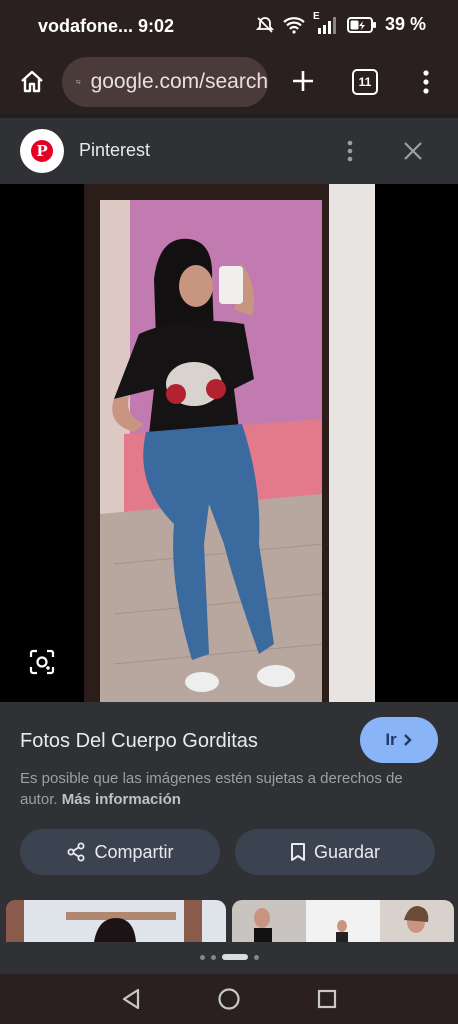  Describe the element at coordinates (139, 741) in the screenshot. I see `result-title: Fotos Del Cuerpo Gorditas` at that location.